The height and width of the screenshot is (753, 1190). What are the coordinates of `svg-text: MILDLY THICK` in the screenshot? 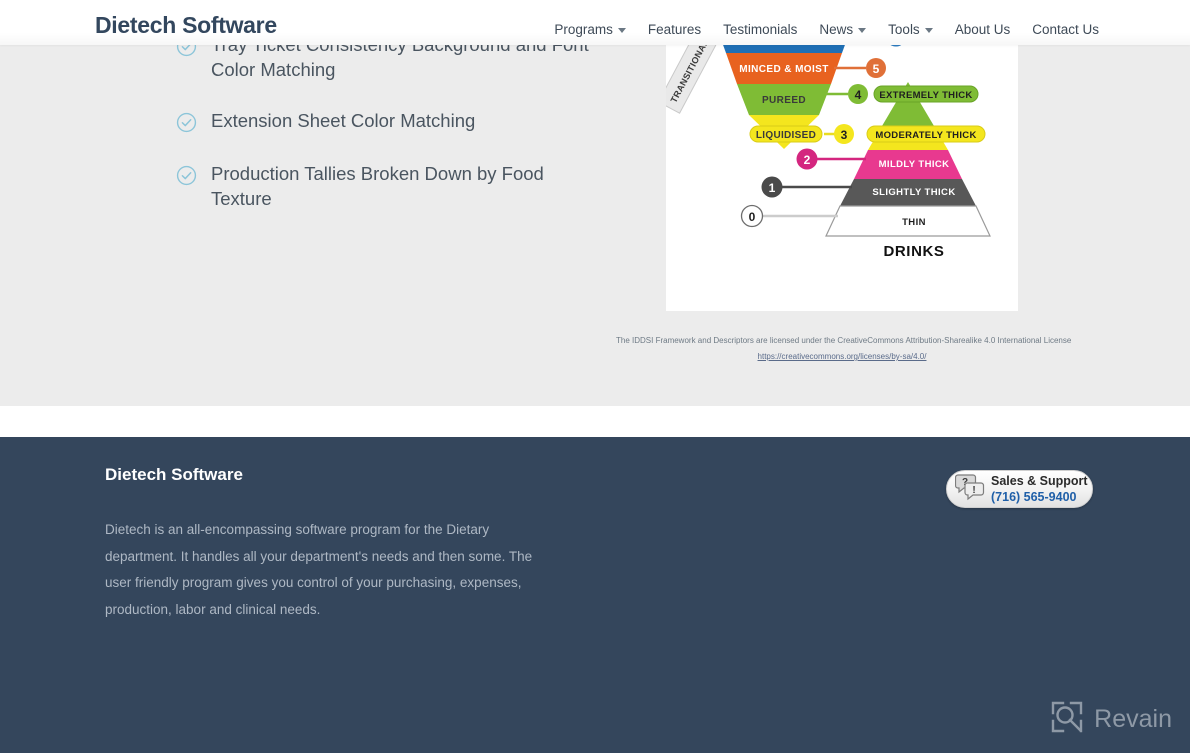 It's located at (914, 164).